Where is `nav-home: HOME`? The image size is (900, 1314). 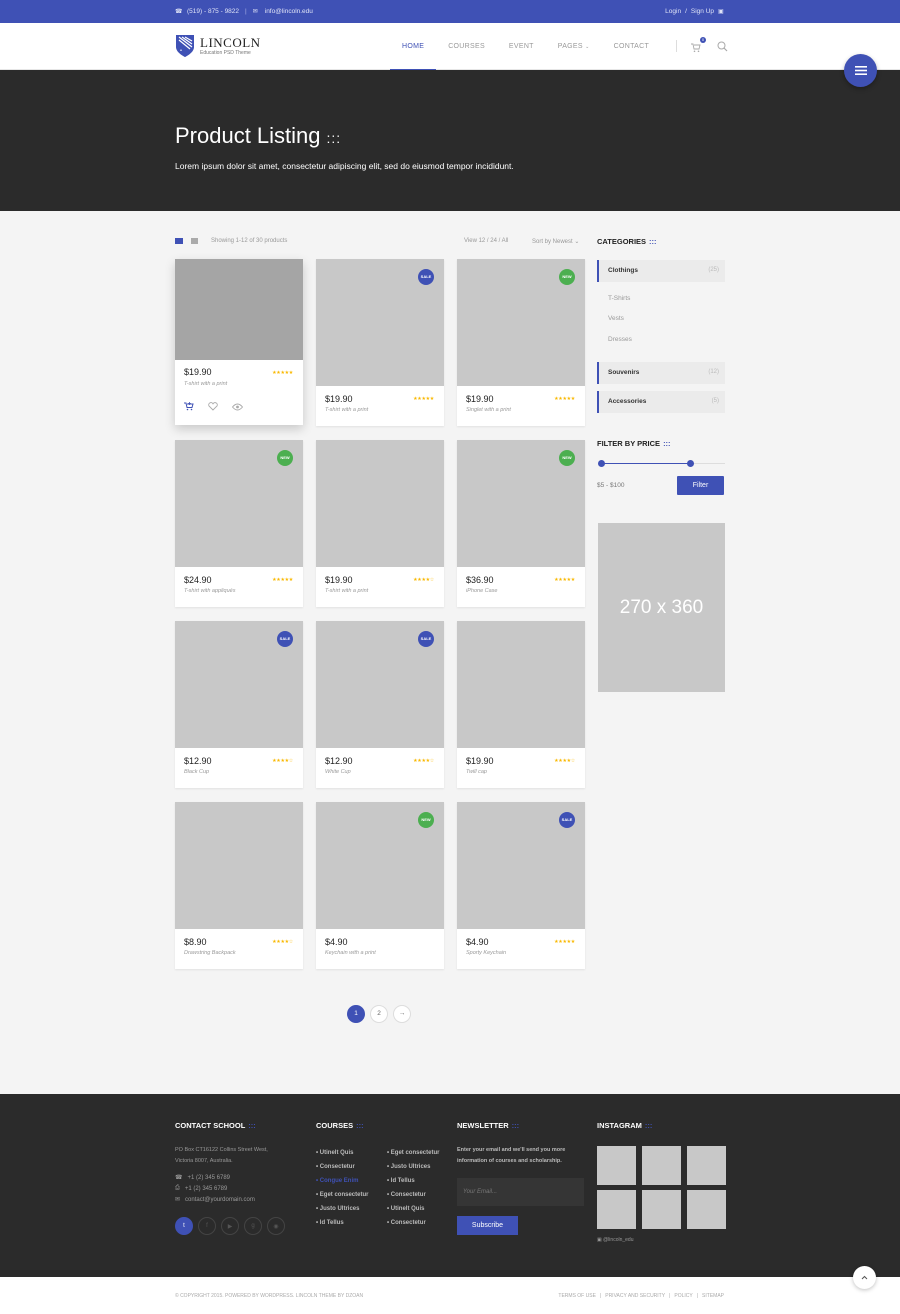 nav-home: HOME is located at coordinates (413, 47).